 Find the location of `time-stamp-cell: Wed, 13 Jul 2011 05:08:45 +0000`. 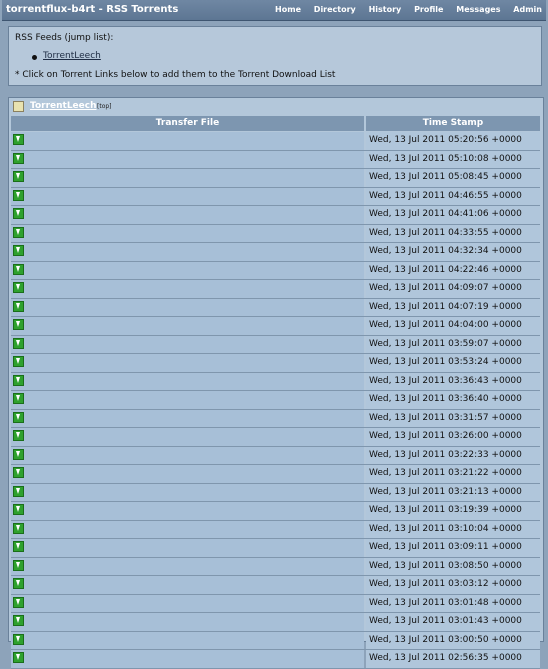

time-stamp-cell: Wed, 13 Jul 2011 05:08:45 +0000 is located at coordinates (453, 178).